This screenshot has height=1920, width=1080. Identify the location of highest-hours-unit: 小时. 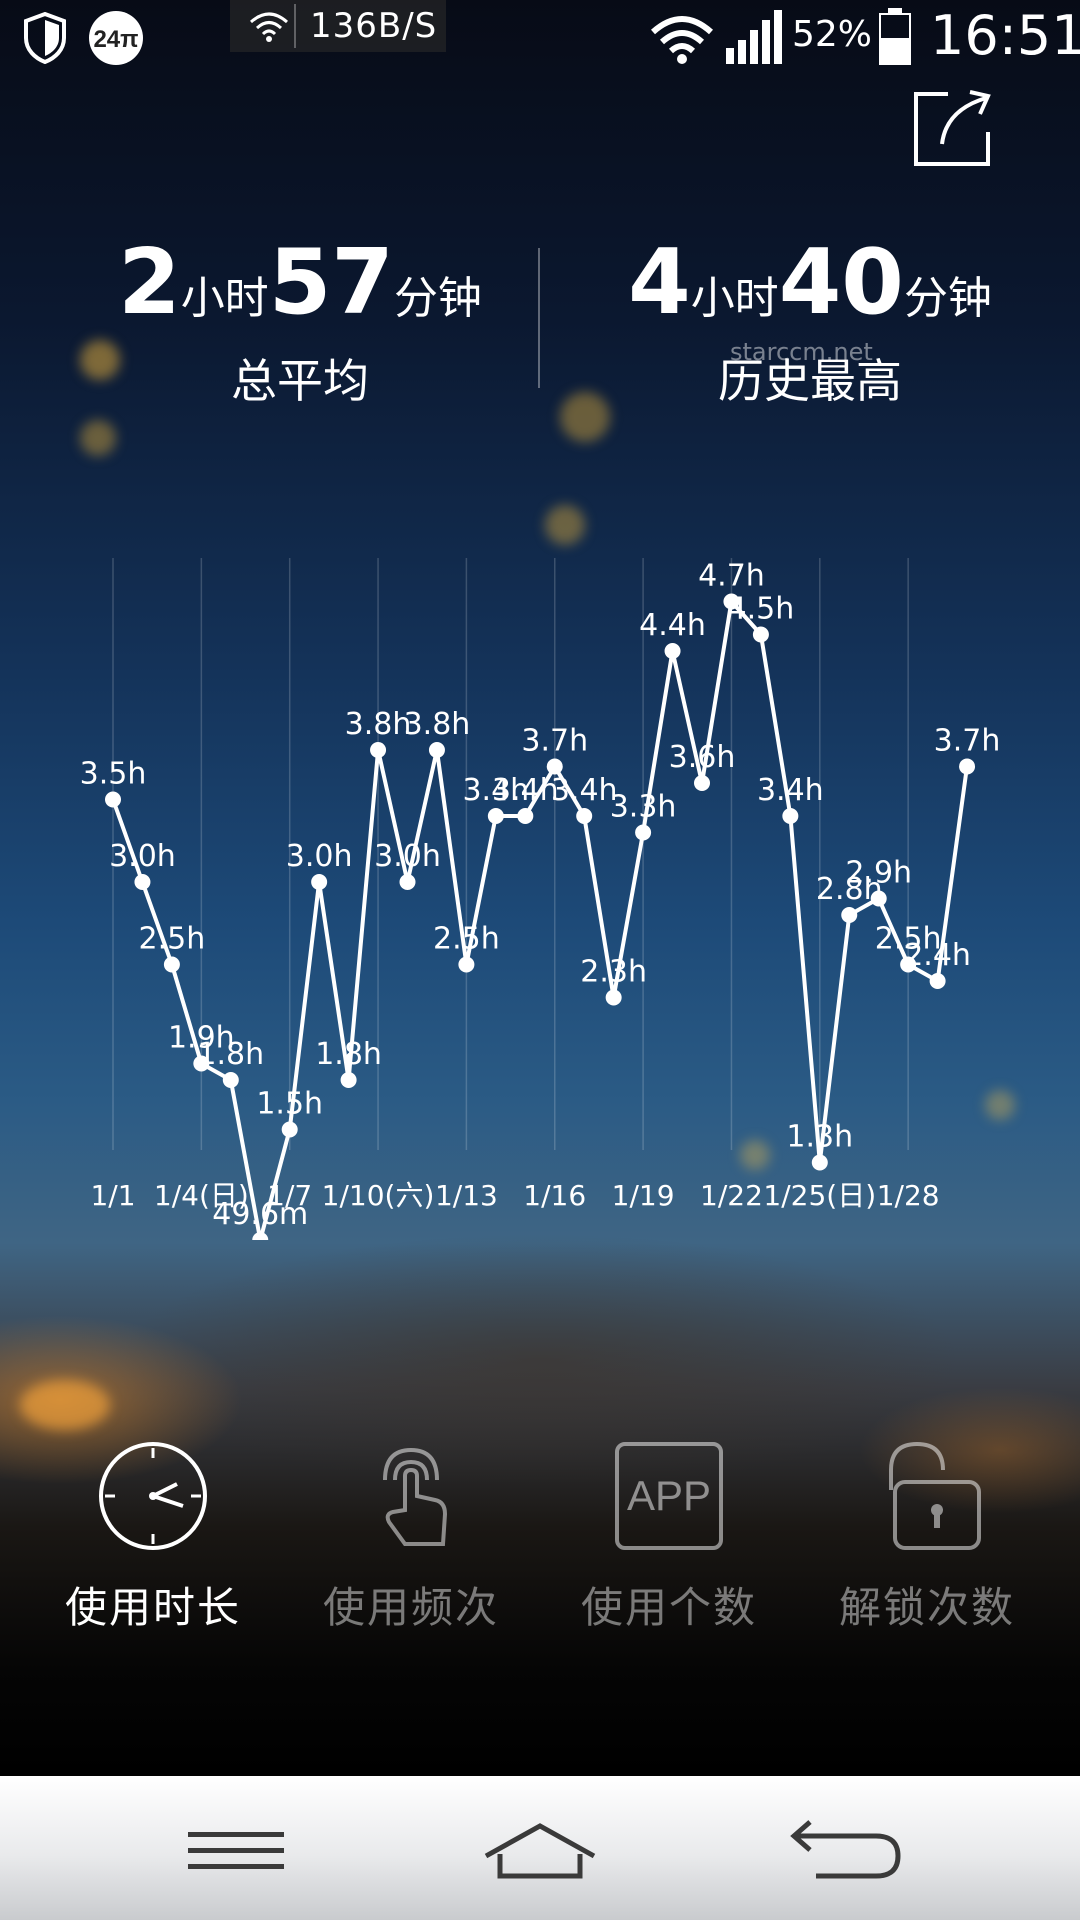
(734, 298).